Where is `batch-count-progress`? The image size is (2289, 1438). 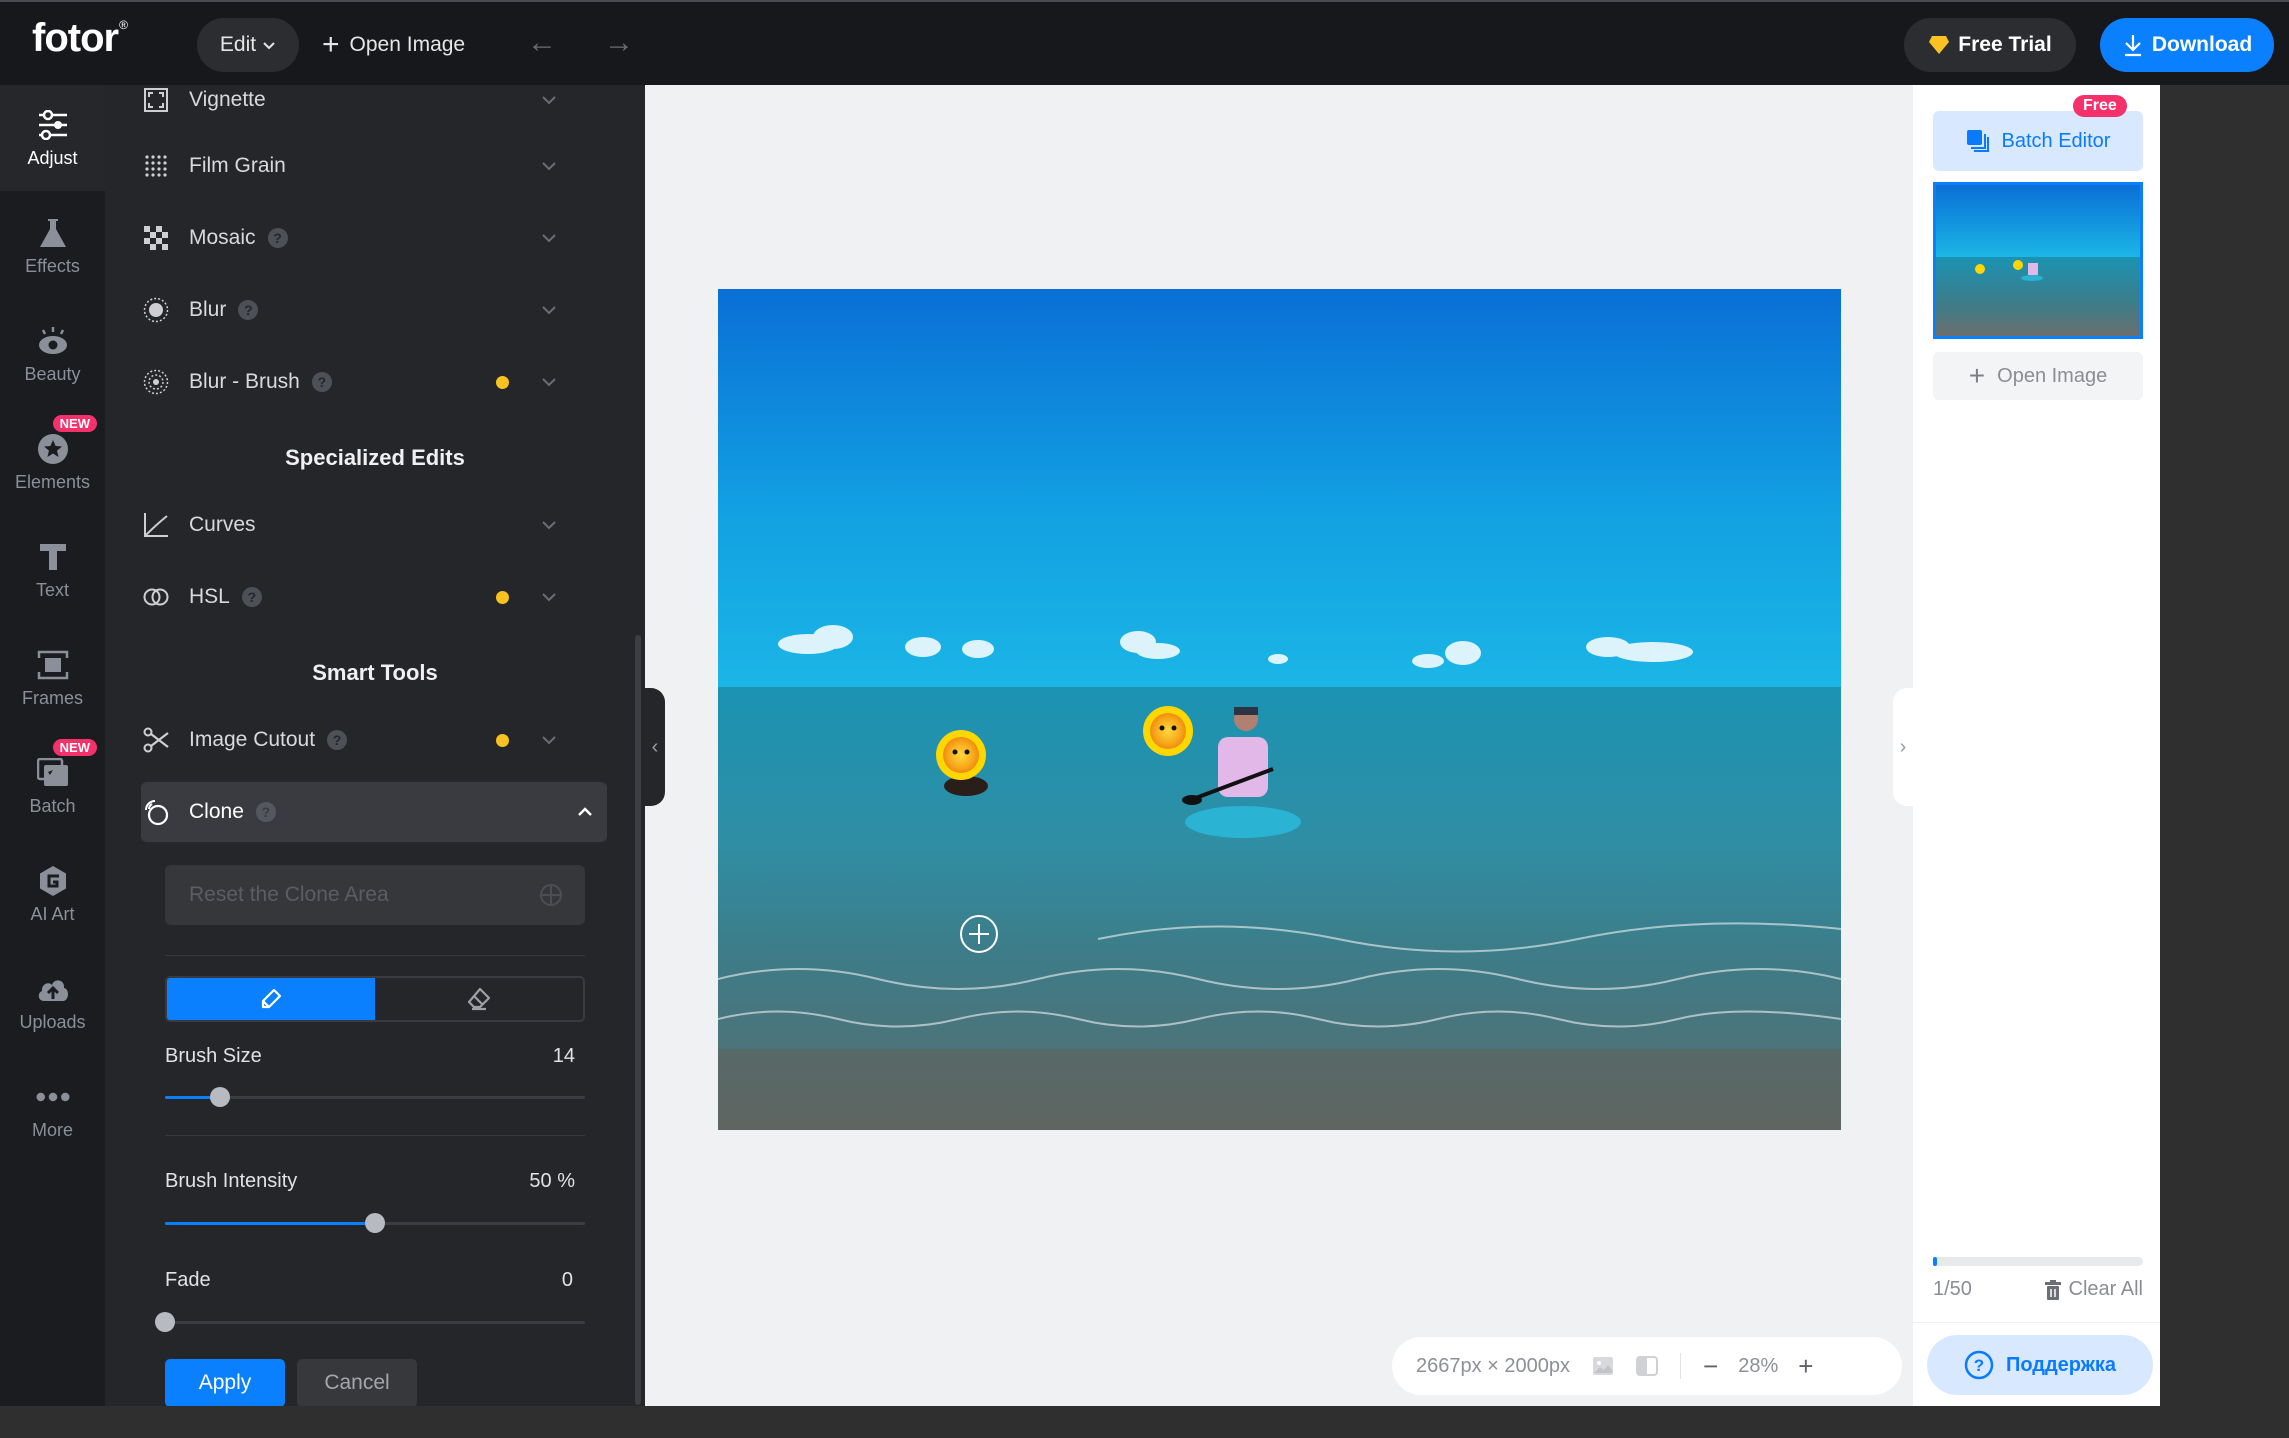
batch-count-progress is located at coordinates (2038, 1261).